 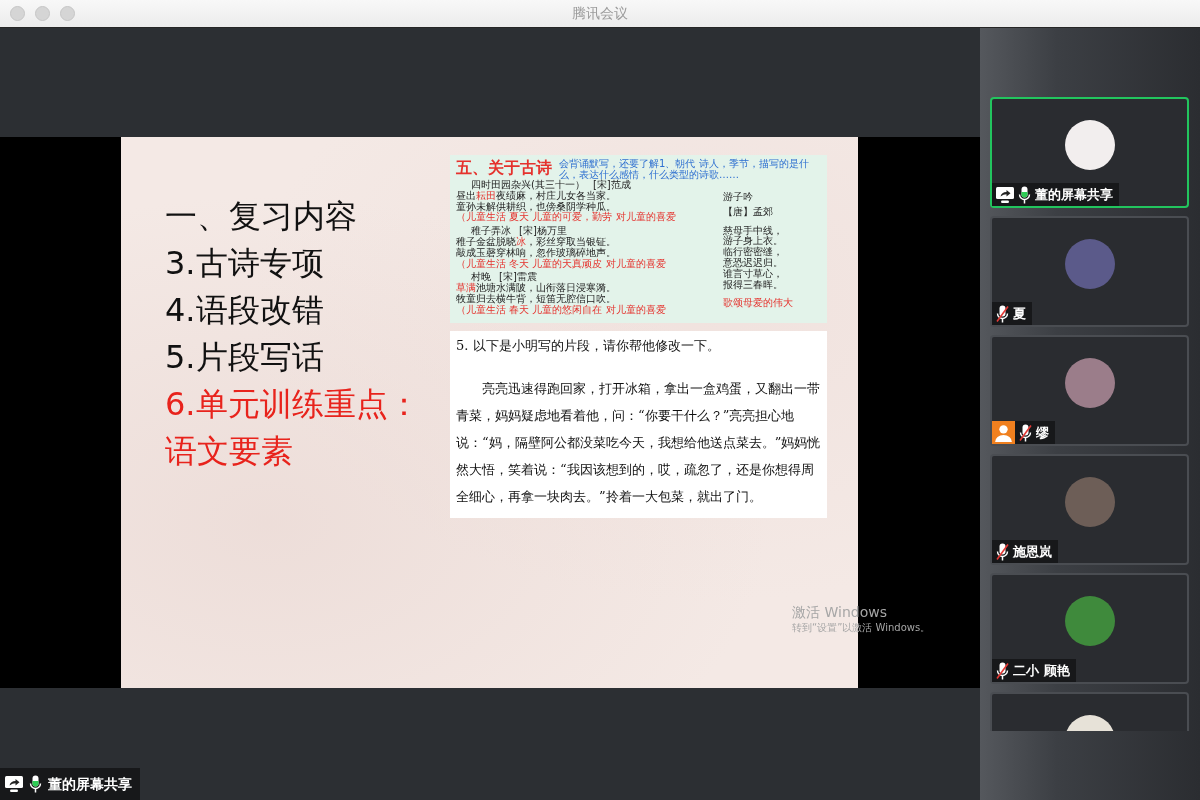 What do you see at coordinates (753, 241) in the screenshot?
I see `poem-line: 游子身上衣。` at bounding box center [753, 241].